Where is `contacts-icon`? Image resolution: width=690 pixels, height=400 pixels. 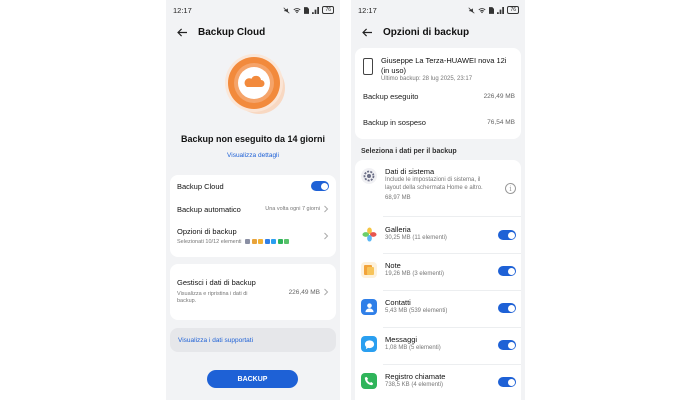 contacts-icon is located at coordinates (369, 307).